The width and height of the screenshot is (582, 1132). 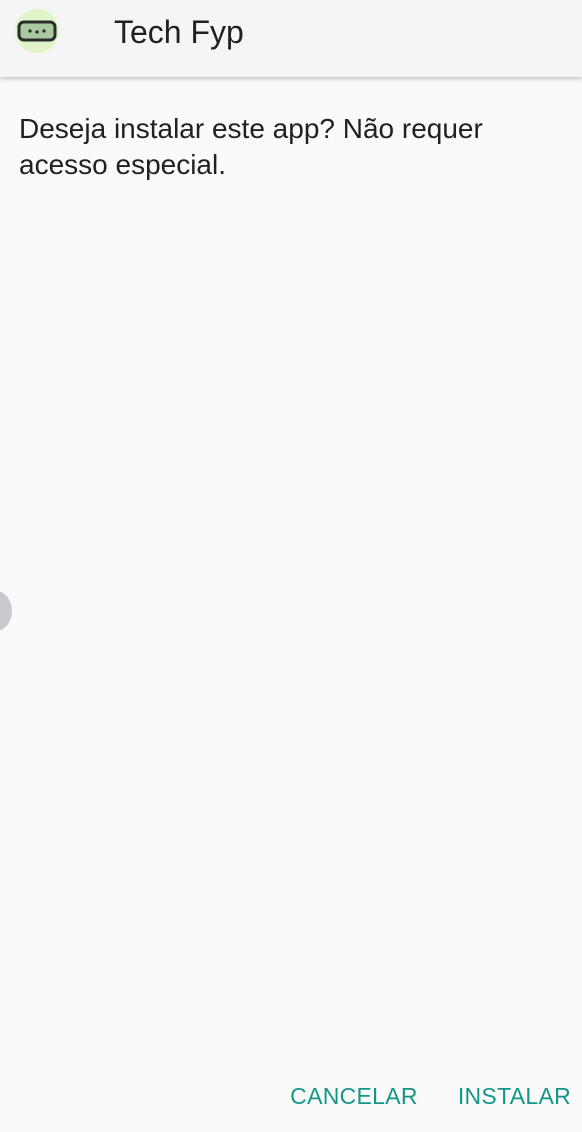 I want to click on installer-app-icon, so click(x=37, y=31).